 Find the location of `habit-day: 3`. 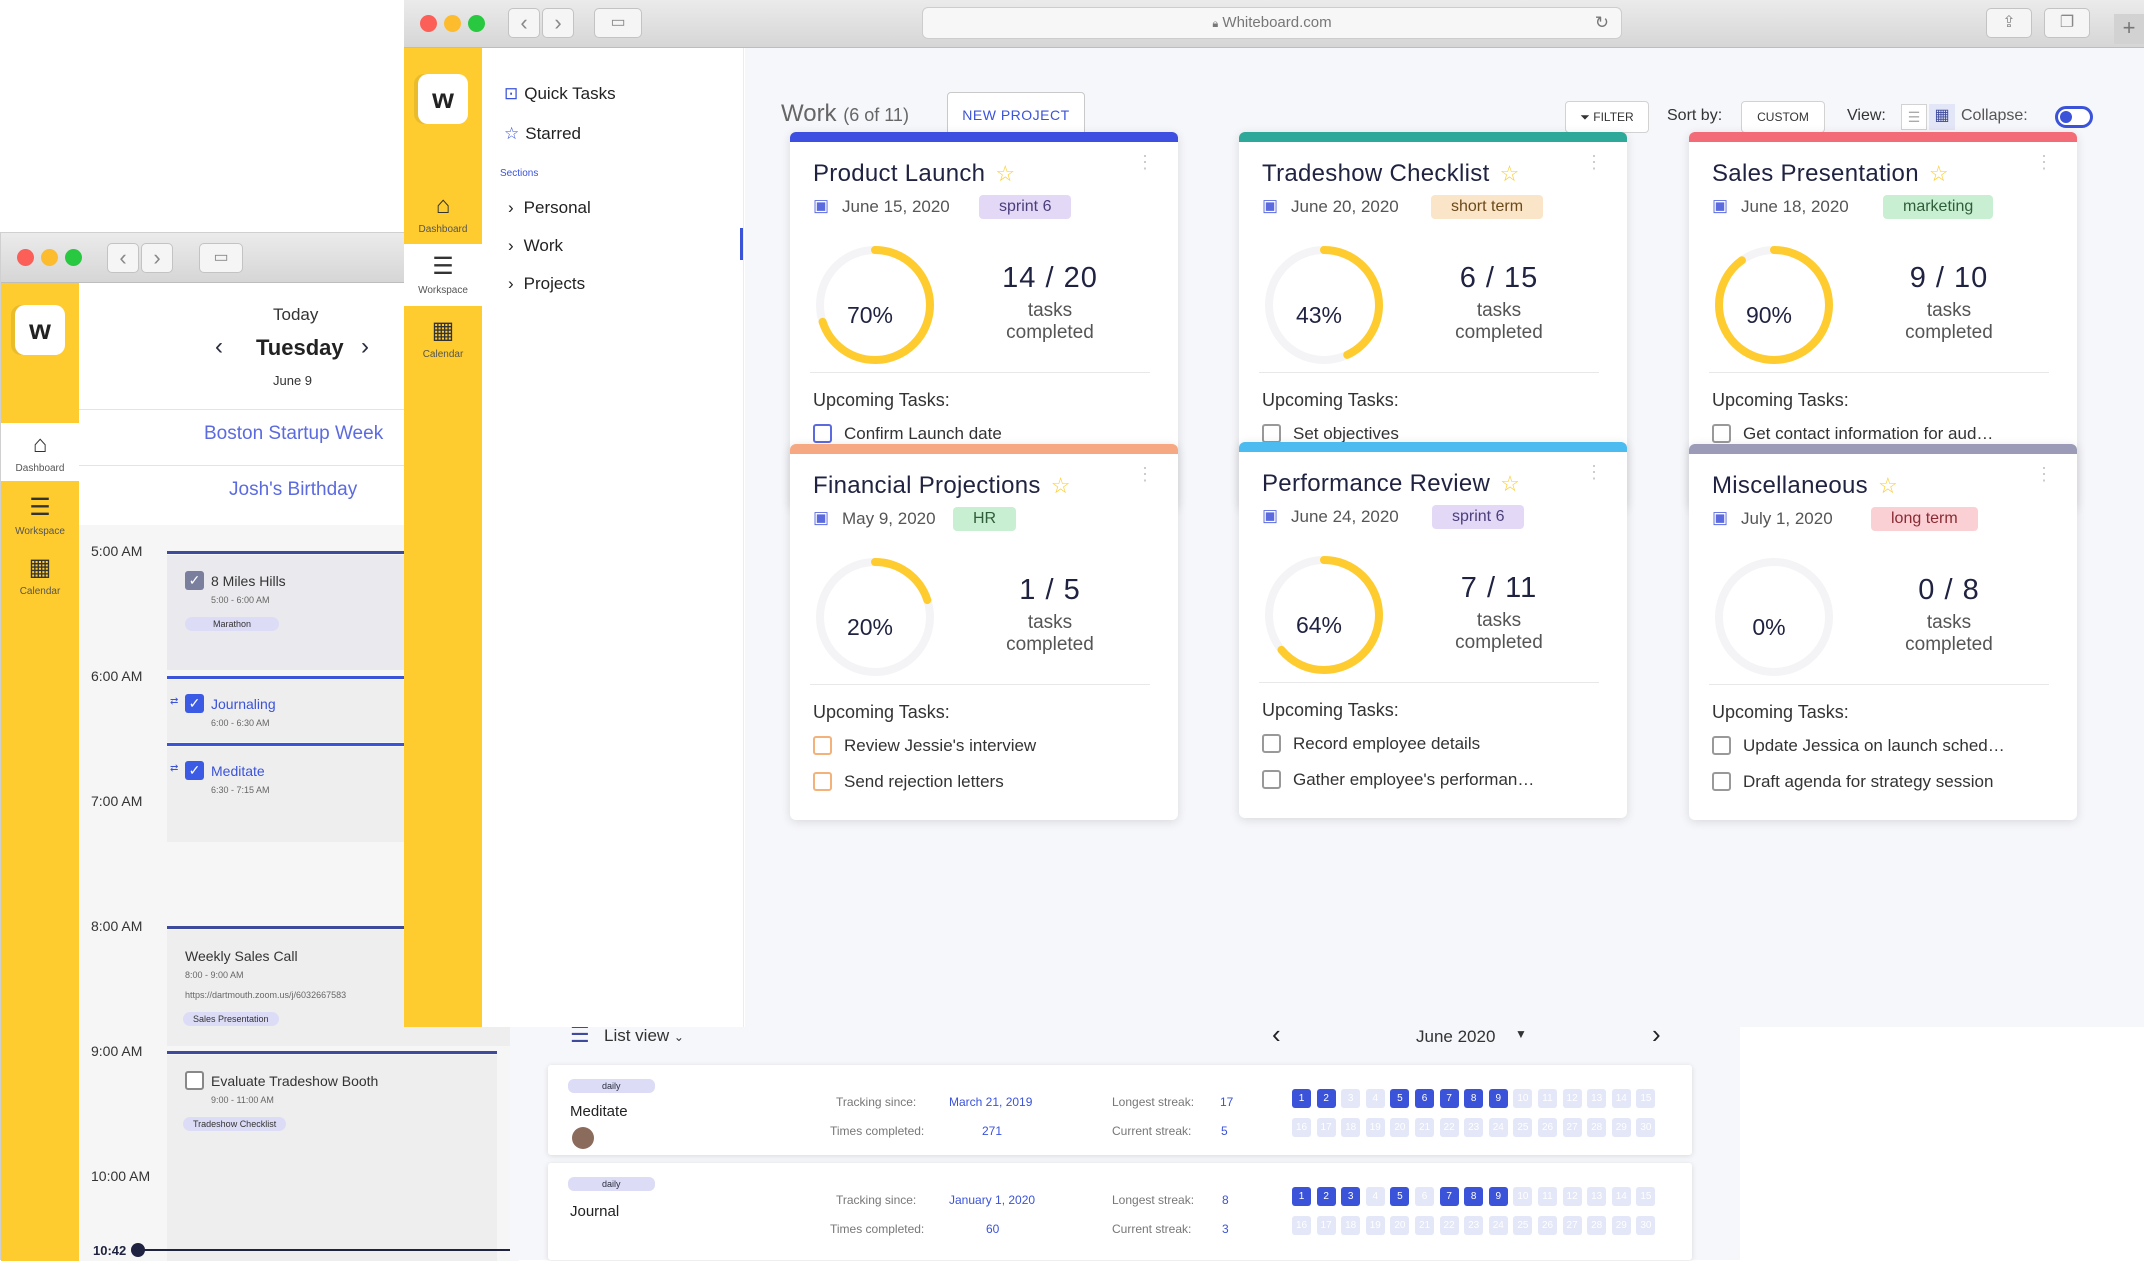

habit-day: 3 is located at coordinates (1351, 1098).